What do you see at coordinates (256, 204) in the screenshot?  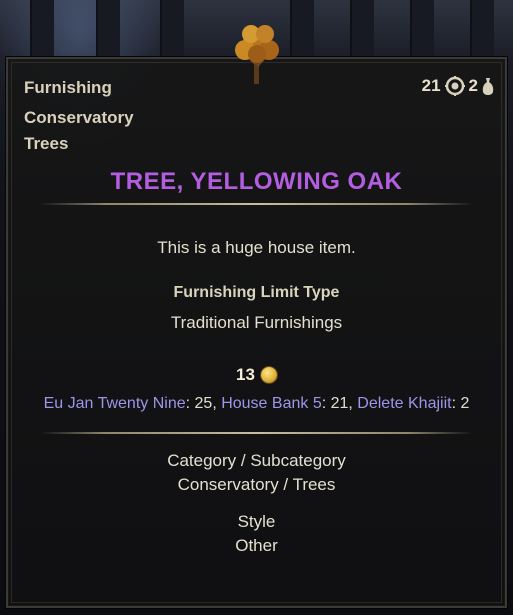 I see `title-divider` at bounding box center [256, 204].